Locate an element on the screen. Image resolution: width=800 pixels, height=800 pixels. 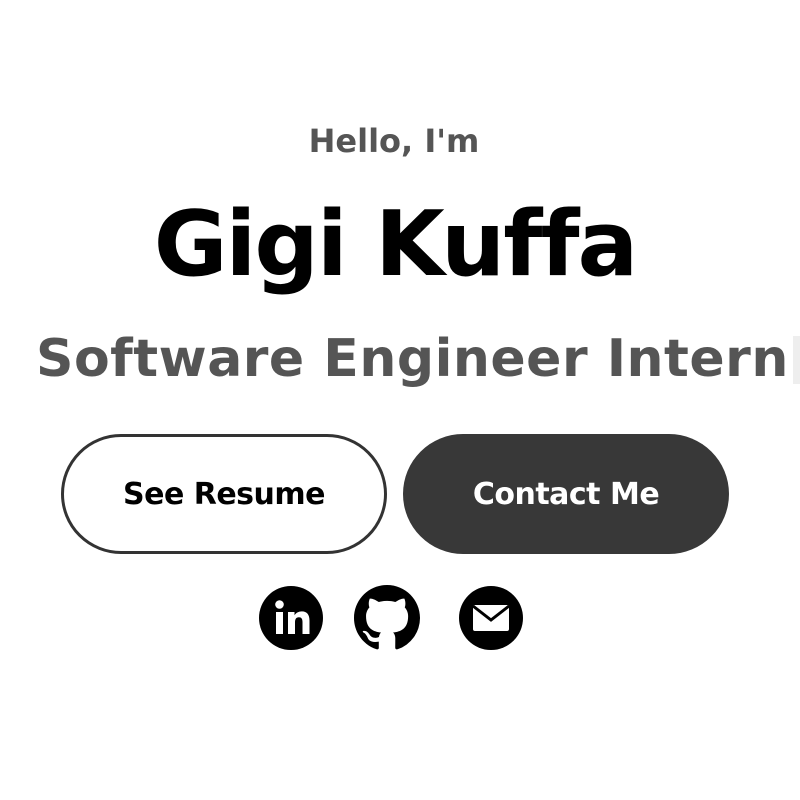
email-link is located at coordinates (491, 618).